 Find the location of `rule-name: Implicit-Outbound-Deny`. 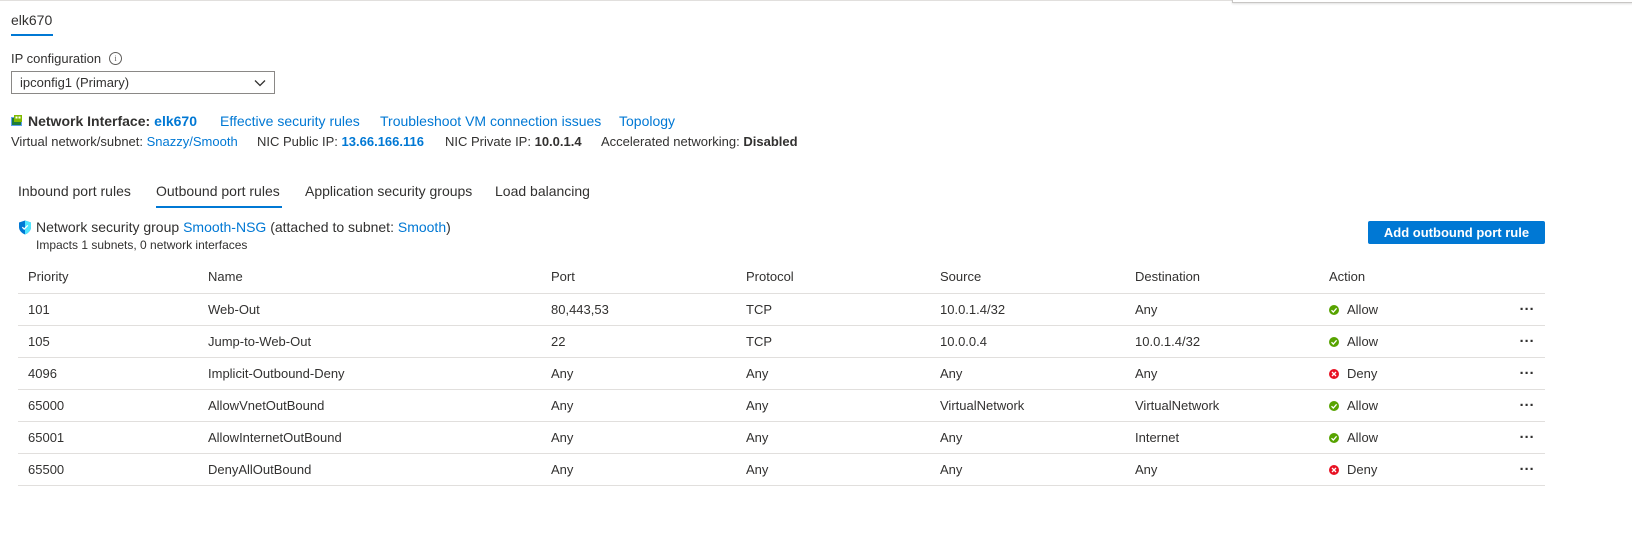

rule-name: Implicit-Outbound-Deny is located at coordinates (276, 373).